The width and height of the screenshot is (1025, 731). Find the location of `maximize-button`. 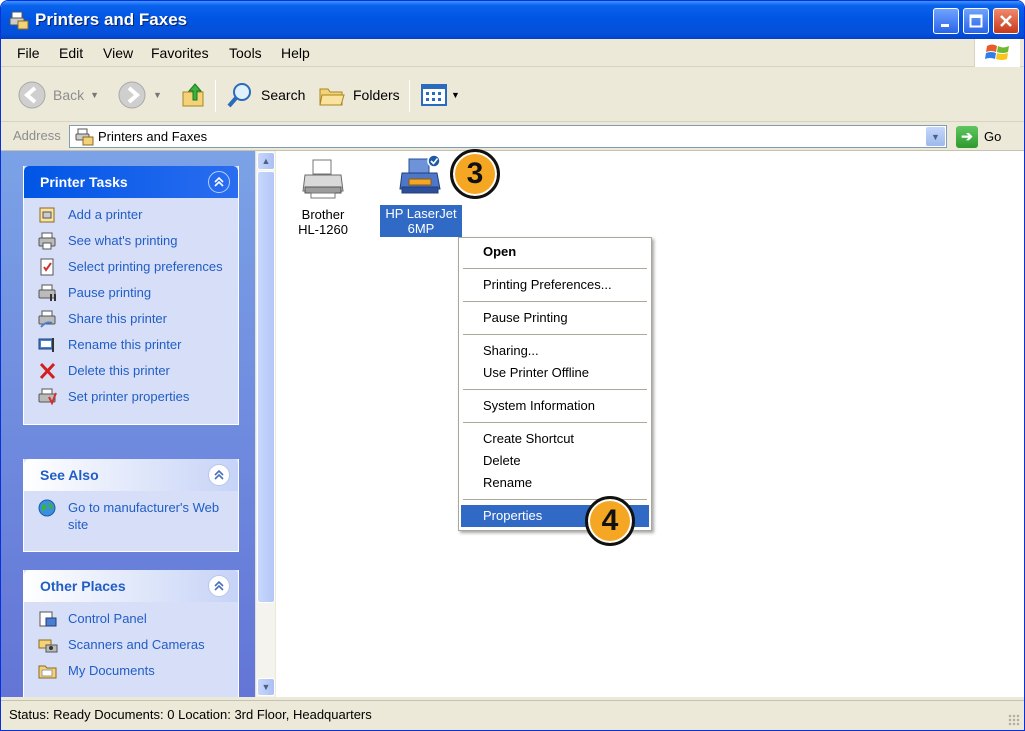

maximize-button is located at coordinates (976, 21).